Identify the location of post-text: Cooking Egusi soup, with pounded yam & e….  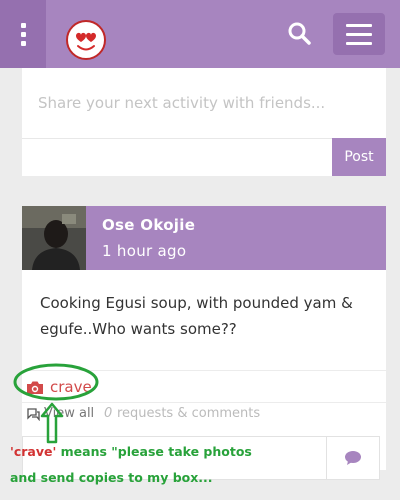
(196, 316).